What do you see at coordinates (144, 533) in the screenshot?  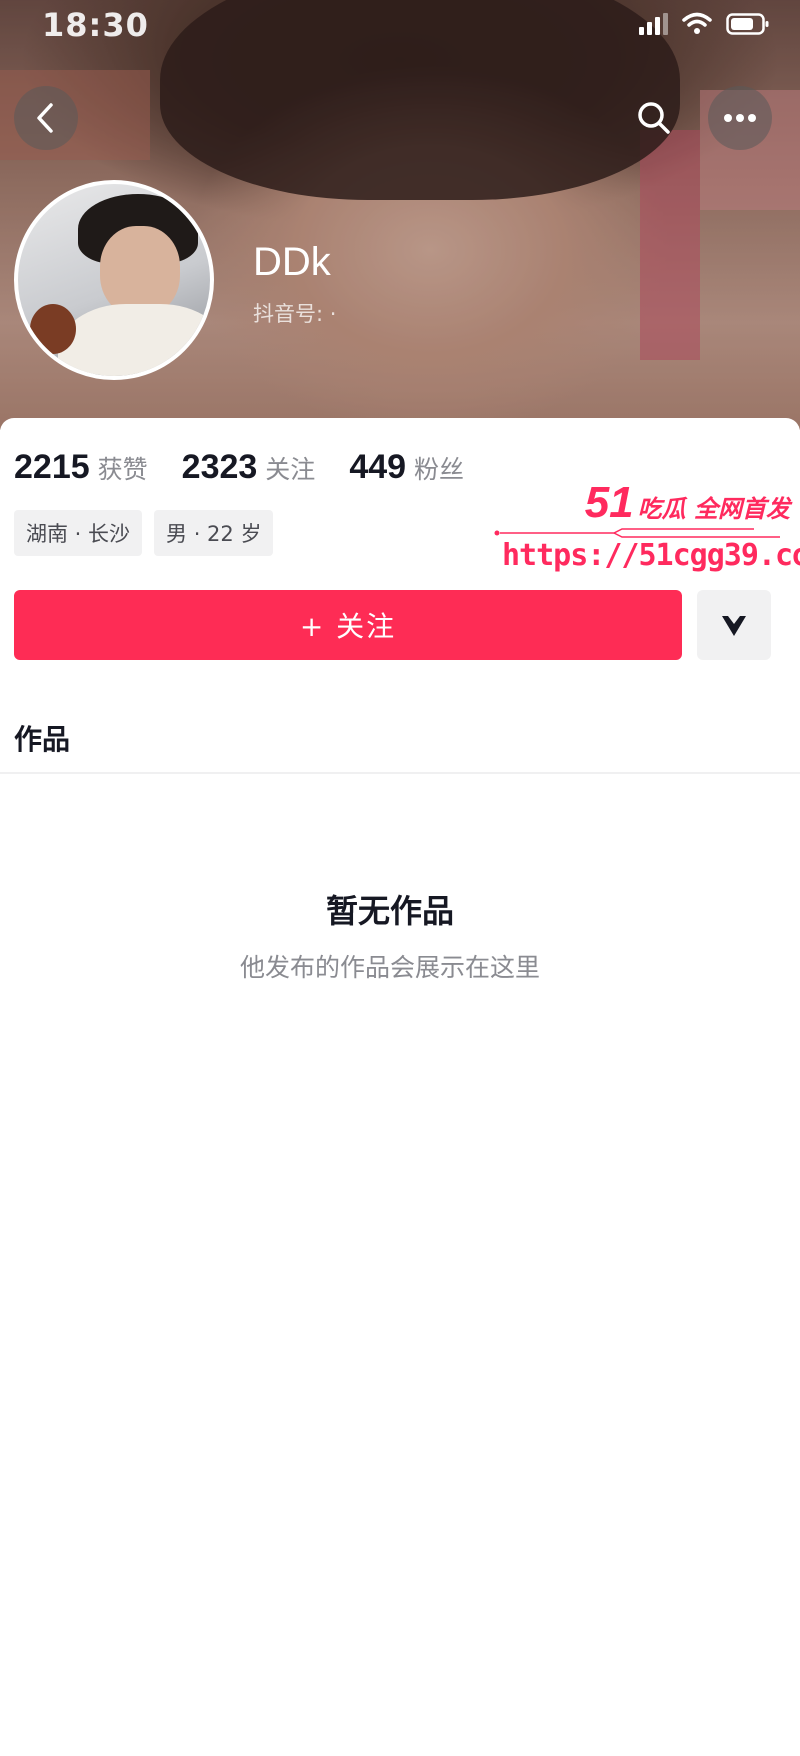 I see `profile-tags: 湖南 · 长沙 男 · 22 岁` at bounding box center [144, 533].